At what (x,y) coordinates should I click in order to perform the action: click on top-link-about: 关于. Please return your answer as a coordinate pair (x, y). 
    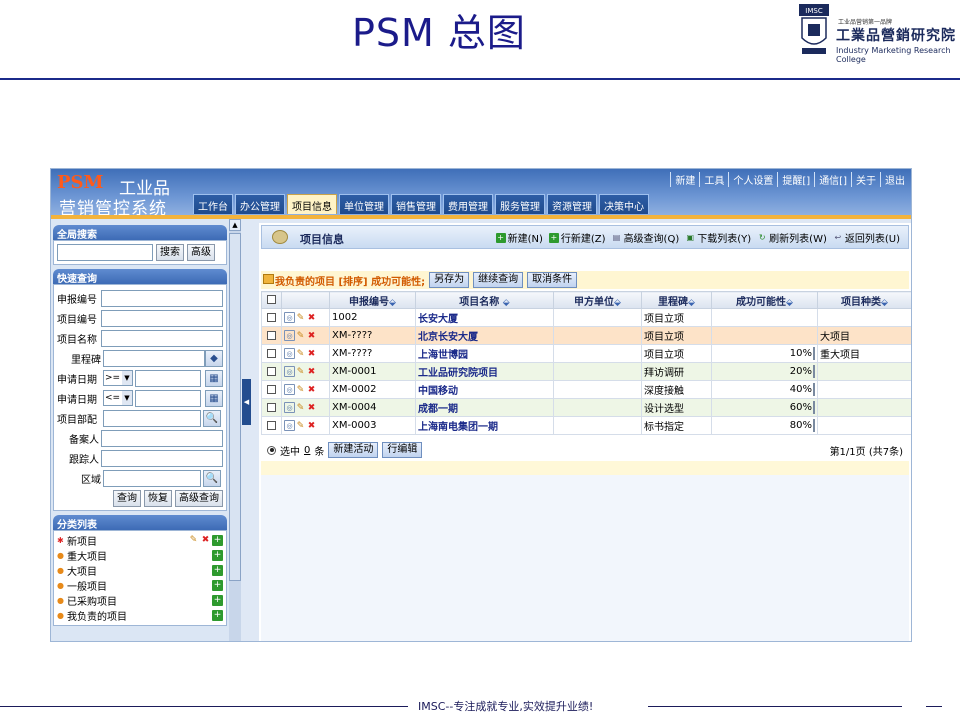
    Looking at the image, I should click on (865, 179).